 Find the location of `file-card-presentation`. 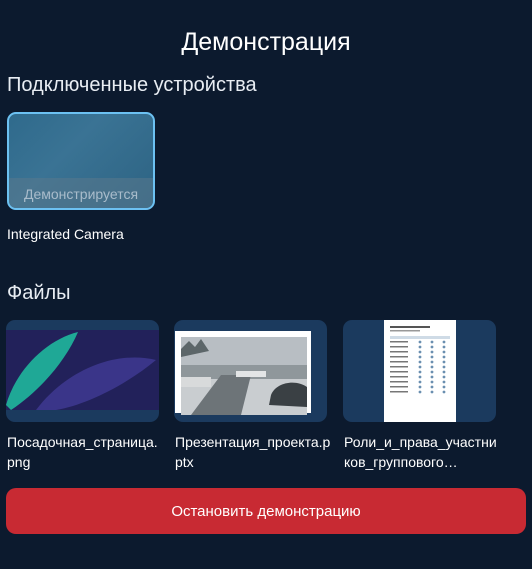

file-card-presentation is located at coordinates (250, 371).